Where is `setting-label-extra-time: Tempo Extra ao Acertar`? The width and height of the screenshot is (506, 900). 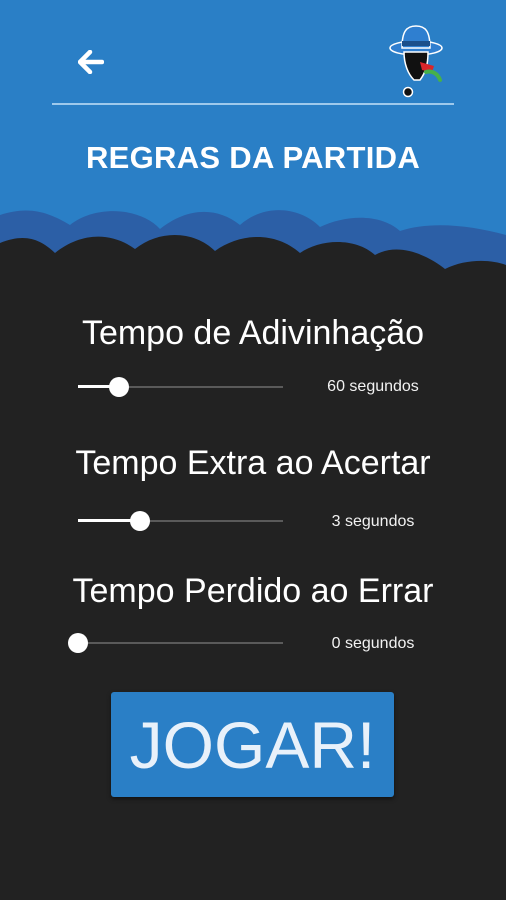
setting-label-extra-time: Tempo Extra ao Acertar is located at coordinates (253, 463).